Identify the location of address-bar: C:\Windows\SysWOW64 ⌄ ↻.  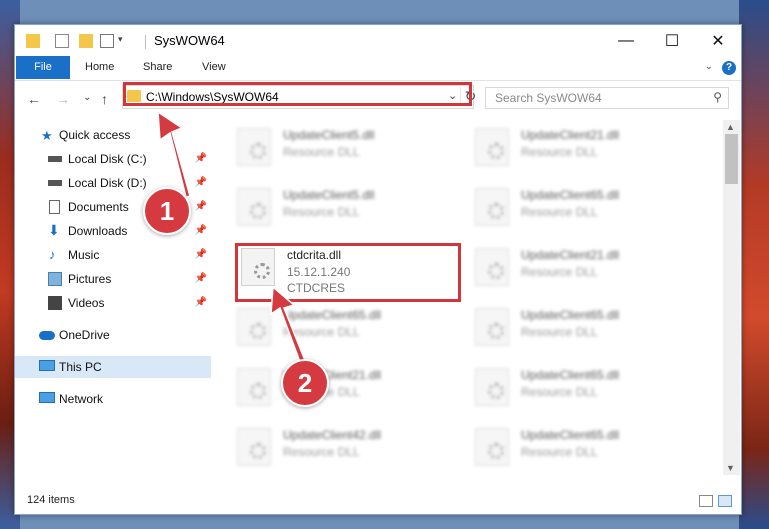
(299, 97).